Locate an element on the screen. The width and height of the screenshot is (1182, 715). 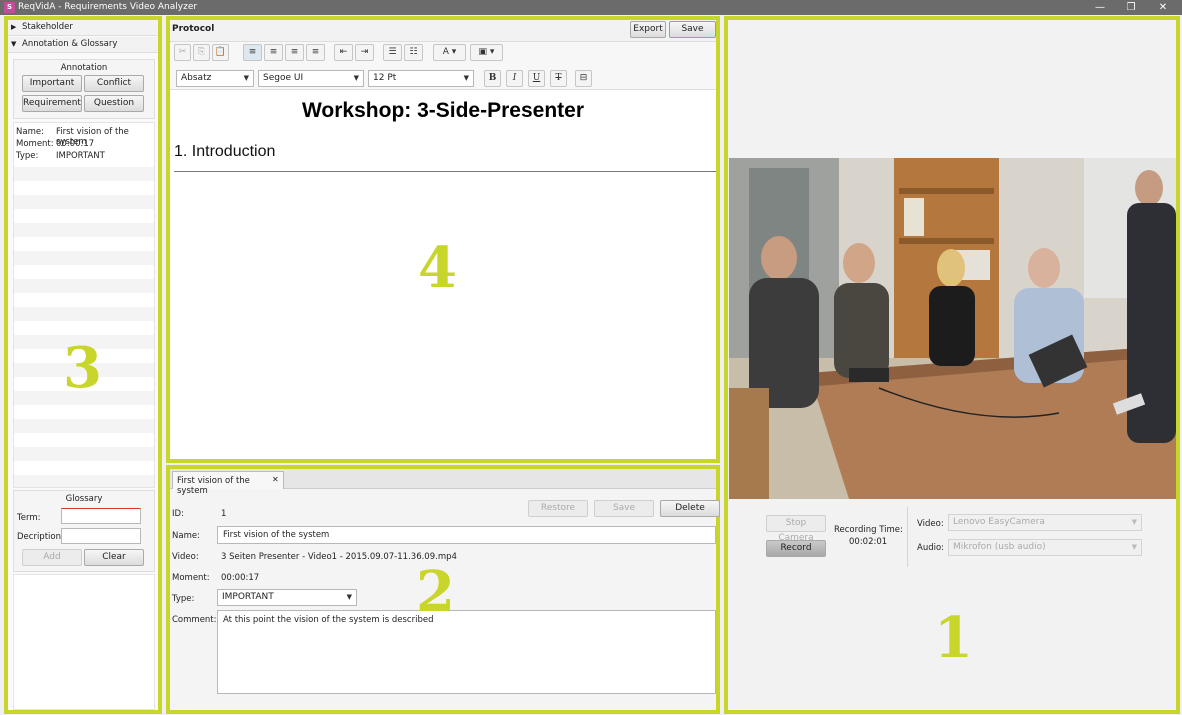
recording-time-value: 00:02:01 is located at coordinates (868, 542).